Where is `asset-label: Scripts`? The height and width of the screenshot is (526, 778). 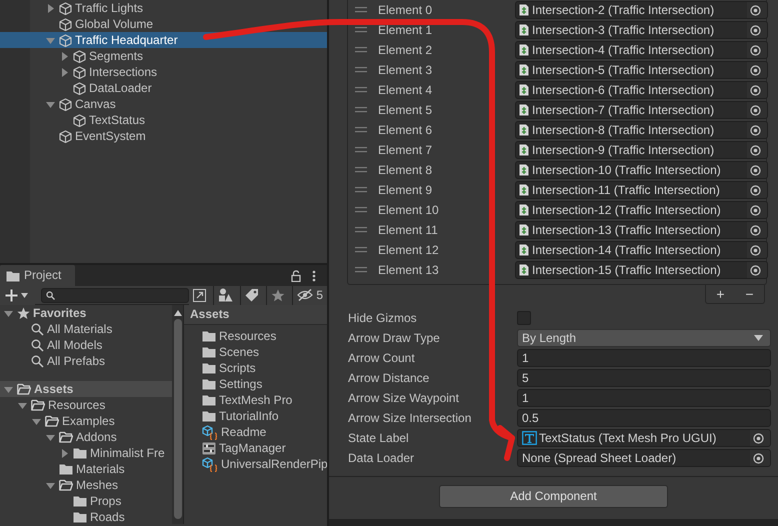 asset-label: Scripts is located at coordinates (237, 368).